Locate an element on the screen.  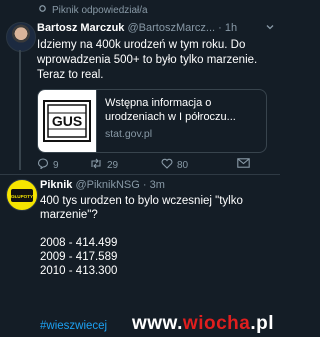
reply-context: Piknik odpowiedział/a is located at coordinates (93, 10).